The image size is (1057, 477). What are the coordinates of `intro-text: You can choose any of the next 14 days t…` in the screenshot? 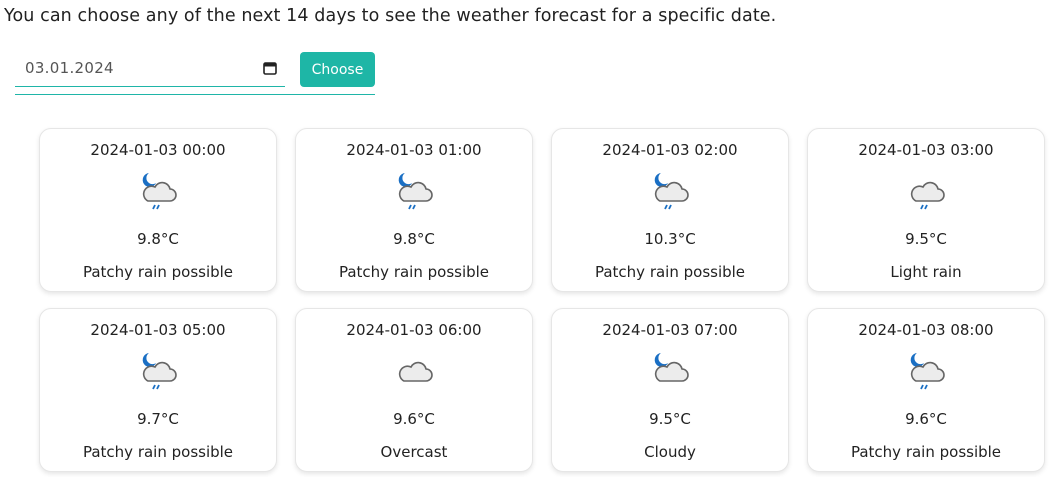 It's located at (390, 16).